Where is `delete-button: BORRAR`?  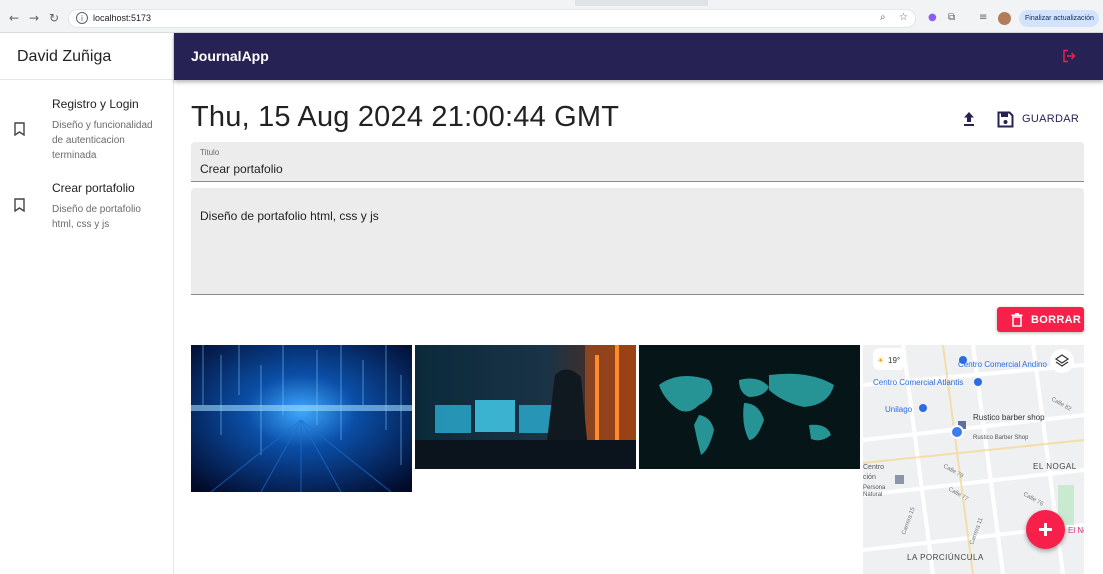 delete-button: BORRAR is located at coordinates (1040, 319).